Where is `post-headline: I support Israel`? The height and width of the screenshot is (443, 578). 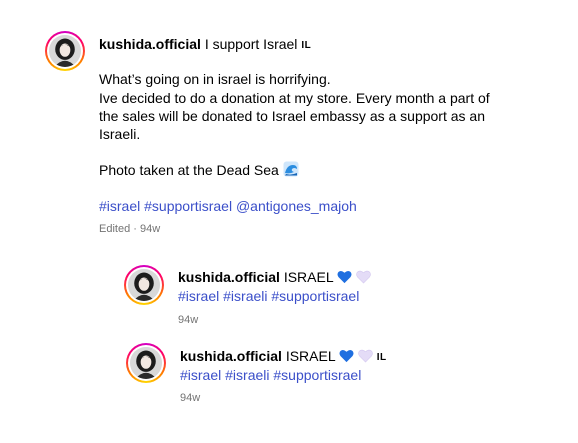
post-headline: I support Israel is located at coordinates (251, 44).